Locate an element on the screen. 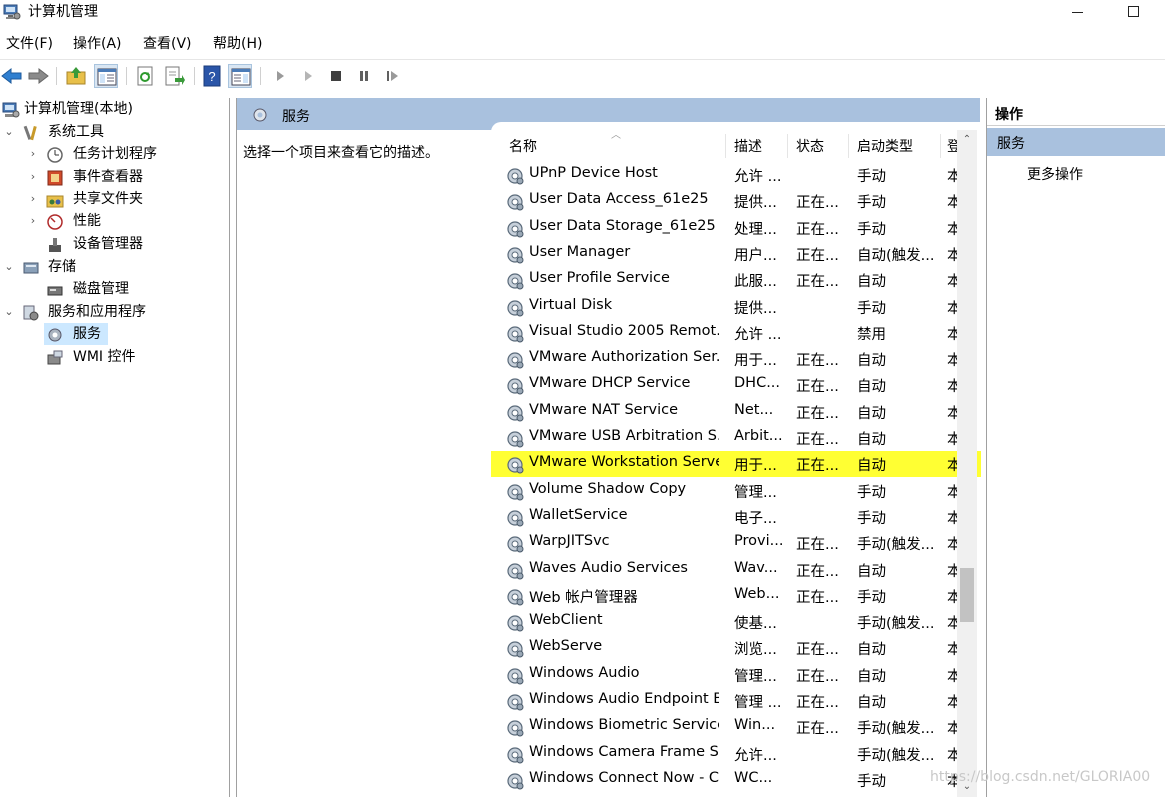  restart-service-button is located at coordinates (392, 76).